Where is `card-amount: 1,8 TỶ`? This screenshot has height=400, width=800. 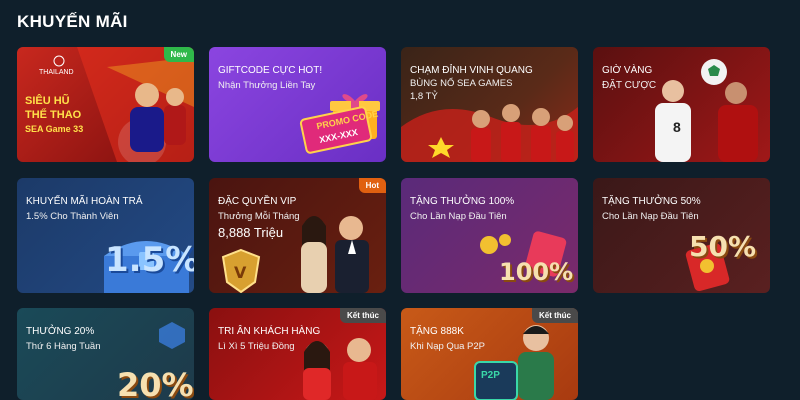 card-amount: 1,8 TỶ is located at coordinates (424, 96).